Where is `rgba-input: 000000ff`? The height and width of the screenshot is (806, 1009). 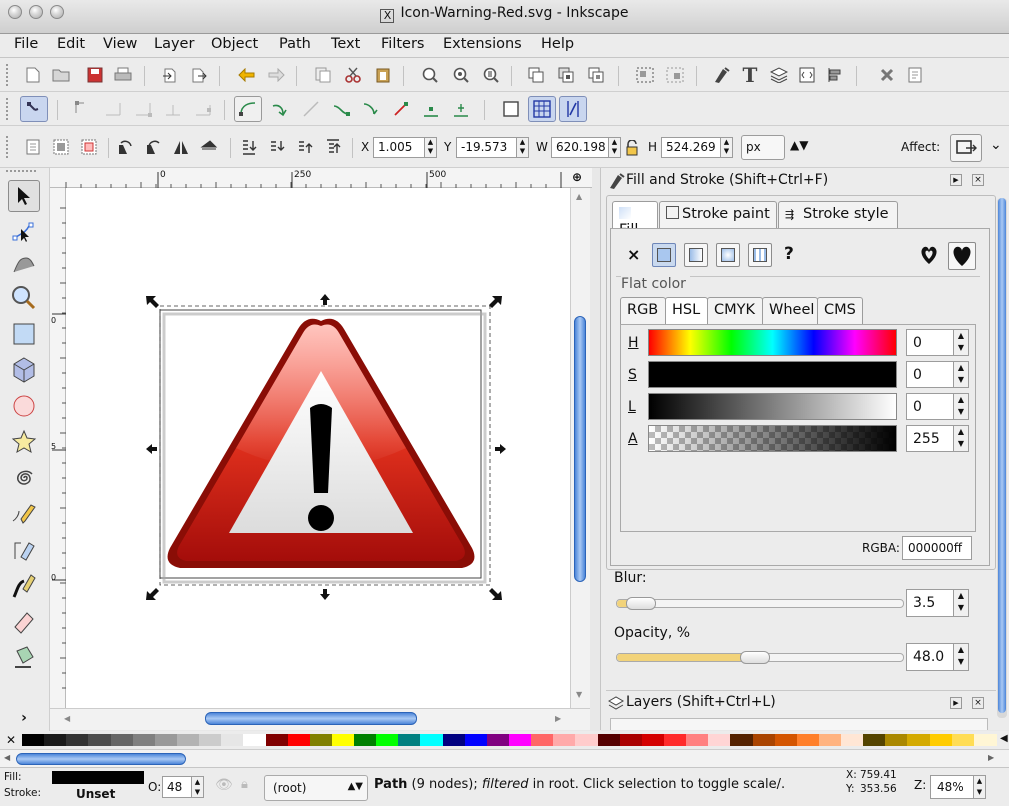
rgba-input: 000000ff is located at coordinates (937, 548).